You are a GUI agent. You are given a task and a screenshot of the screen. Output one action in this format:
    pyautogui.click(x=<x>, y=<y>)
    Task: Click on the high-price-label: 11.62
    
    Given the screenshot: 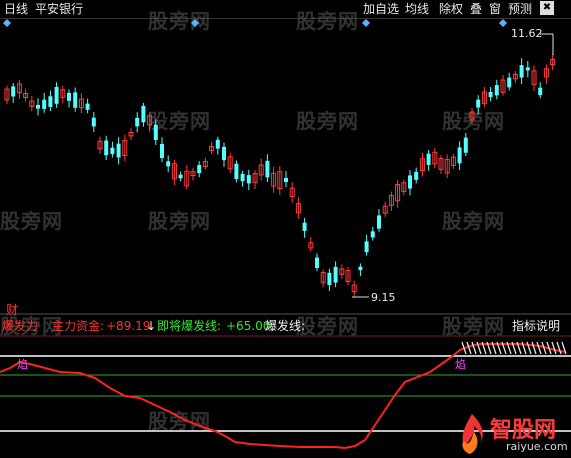 What is the action you would take?
    pyautogui.click(x=527, y=33)
    